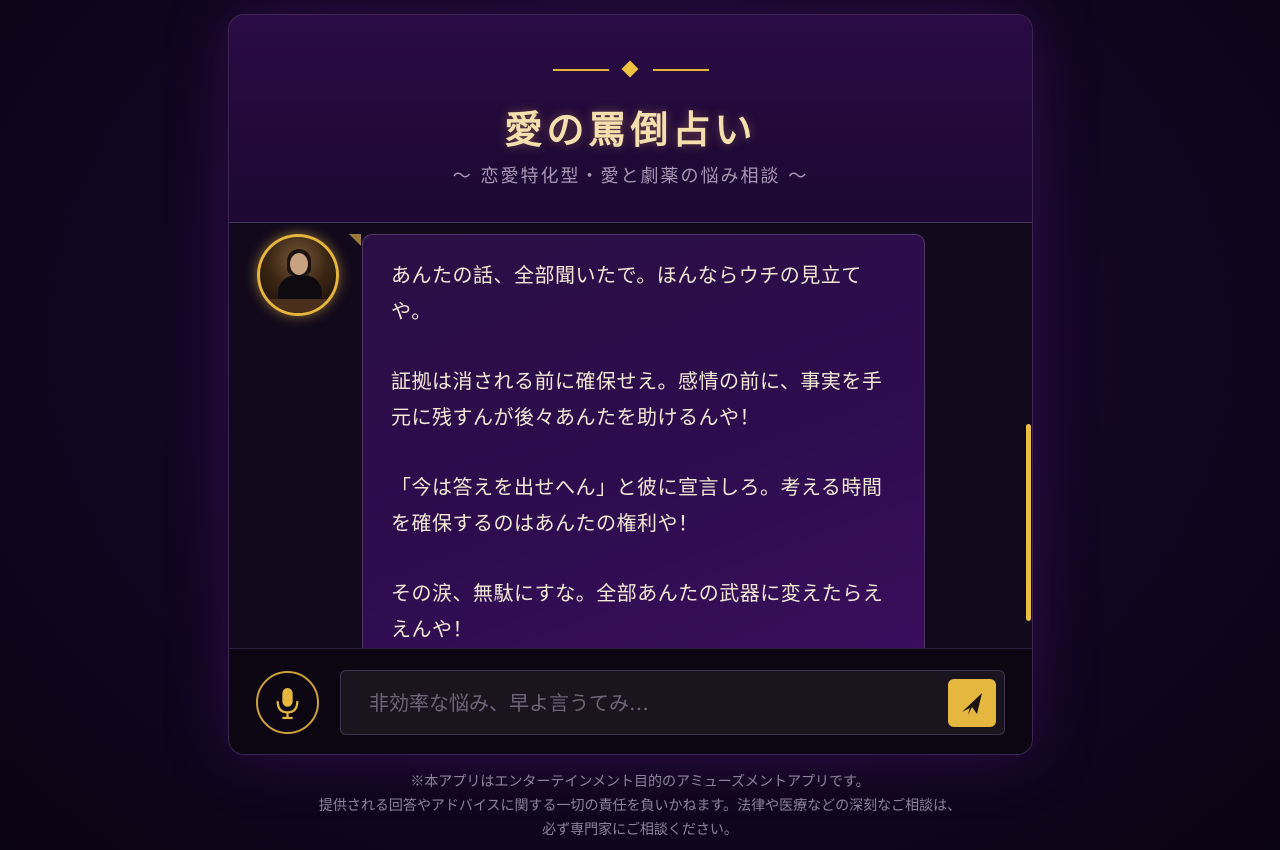 The image size is (1280, 850). What do you see at coordinates (630, 129) in the screenshot?
I see `page-title: 愛の罵倒占い` at bounding box center [630, 129].